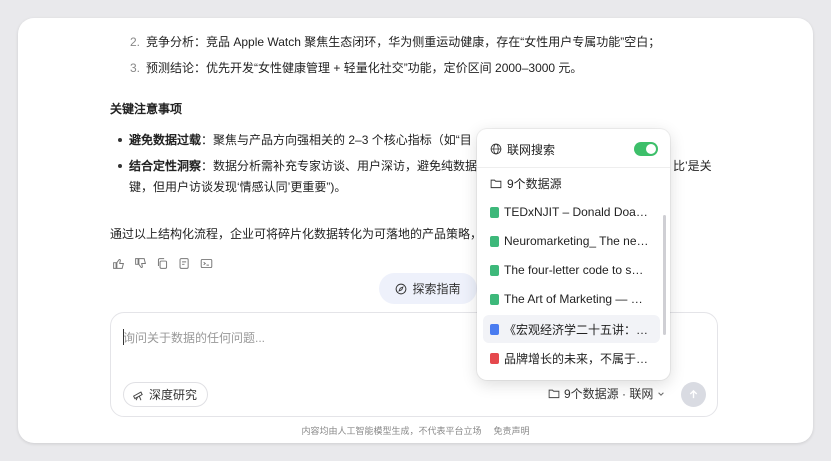 The height and width of the screenshot is (461, 831). Describe the element at coordinates (651, 149) in the screenshot. I see `toggle-knob` at that location.